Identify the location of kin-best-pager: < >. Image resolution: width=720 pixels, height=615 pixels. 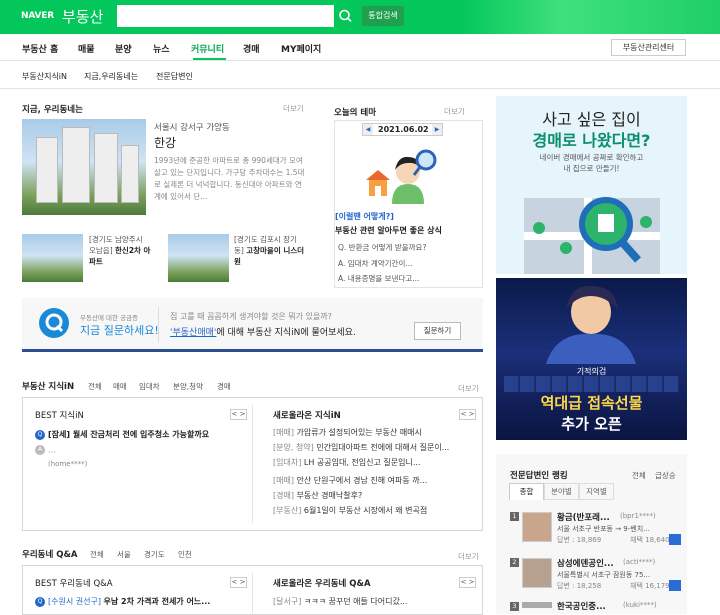
(238, 414).